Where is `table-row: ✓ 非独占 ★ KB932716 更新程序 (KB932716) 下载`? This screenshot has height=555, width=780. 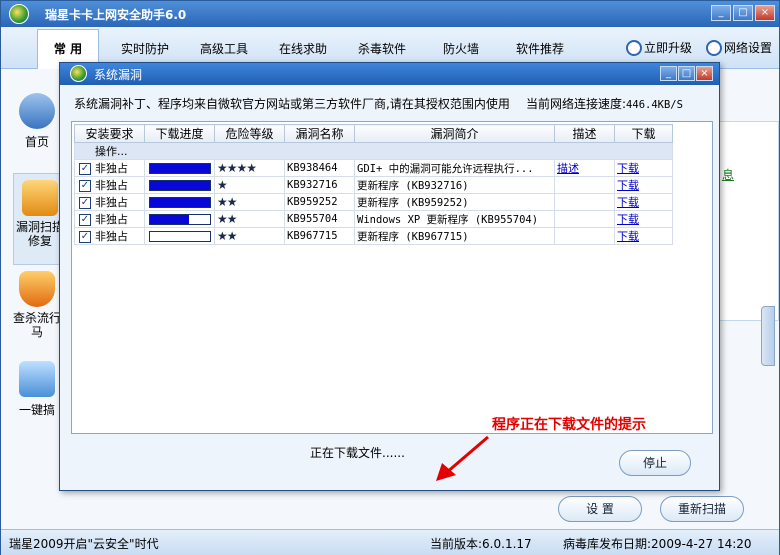
table-row: ✓ 非独占 ★ KB932716 更新程序 (KB932716) 下载 is located at coordinates (373, 185).